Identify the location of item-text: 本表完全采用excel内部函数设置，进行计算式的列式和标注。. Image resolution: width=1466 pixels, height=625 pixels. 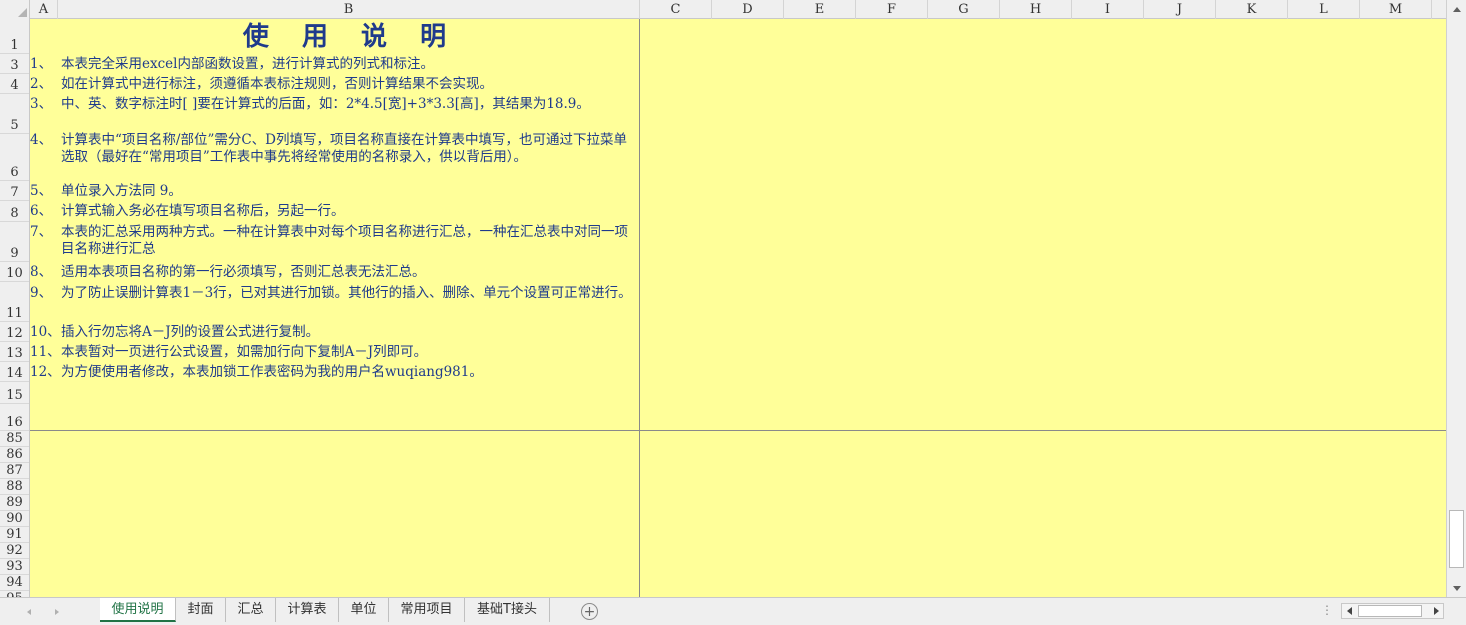
(247, 64).